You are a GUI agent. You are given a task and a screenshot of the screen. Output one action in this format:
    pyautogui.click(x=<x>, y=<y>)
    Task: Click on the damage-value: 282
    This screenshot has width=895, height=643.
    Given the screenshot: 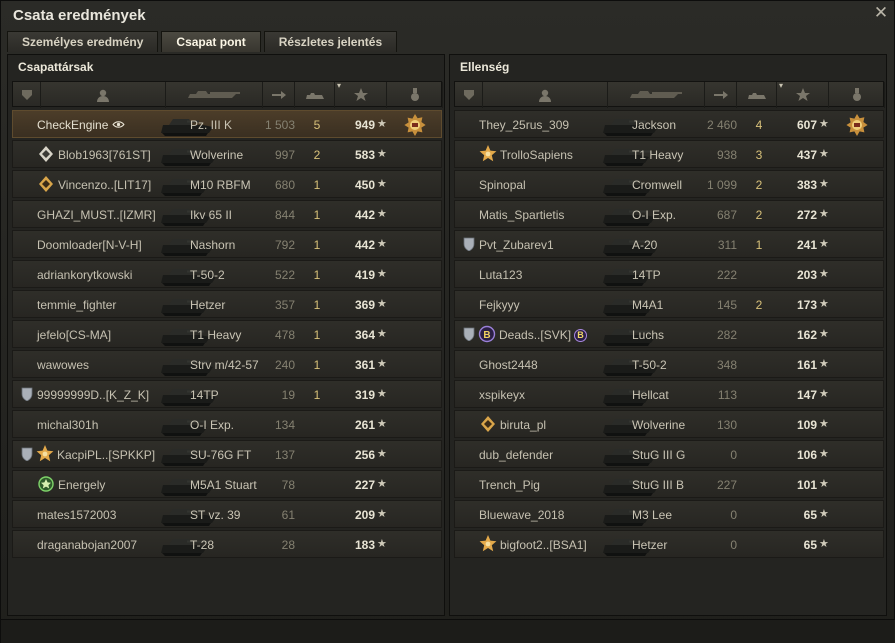 What is the action you would take?
    pyautogui.click(x=726, y=335)
    